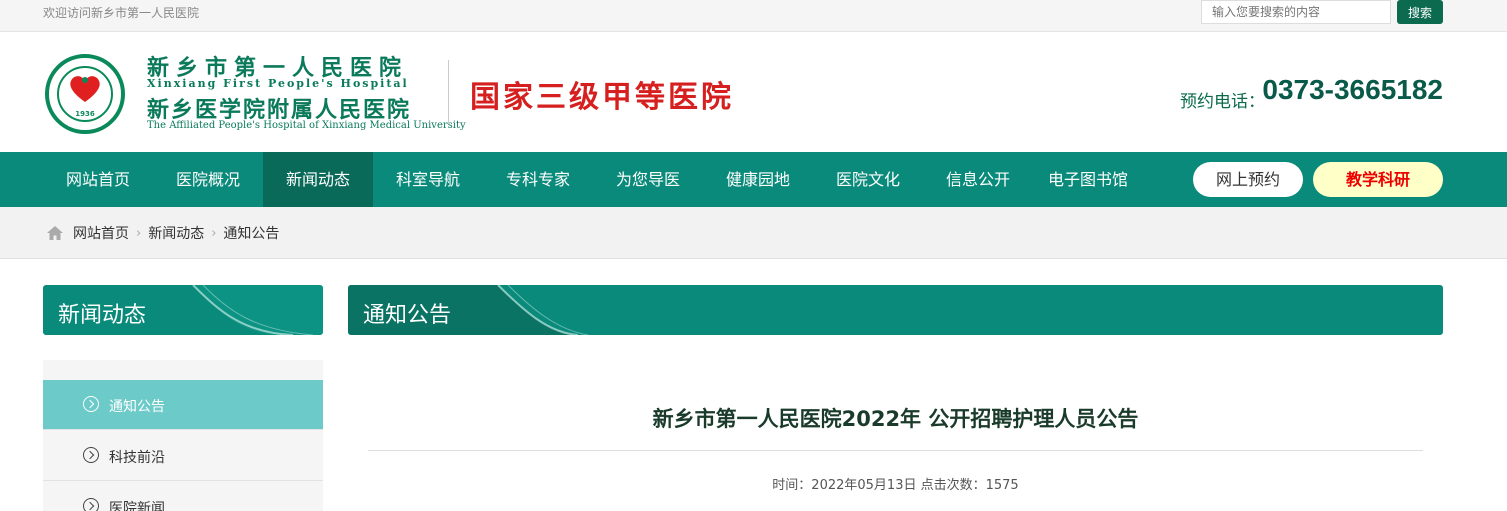 The height and width of the screenshot is (511, 1507). Describe the element at coordinates (978, 179) in the screenshot. I see `nav-item-info: 信息公开` at that location.